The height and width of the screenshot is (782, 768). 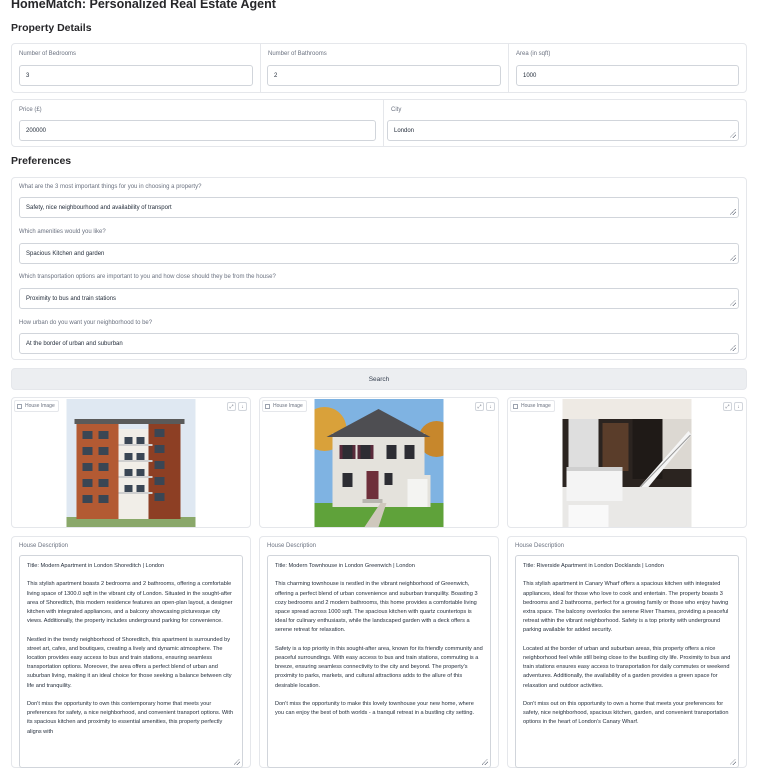 What do you see at coordinates (36, 130) in the screenshot?
I see `price-value: 200000` at bounding box center [36, 130].